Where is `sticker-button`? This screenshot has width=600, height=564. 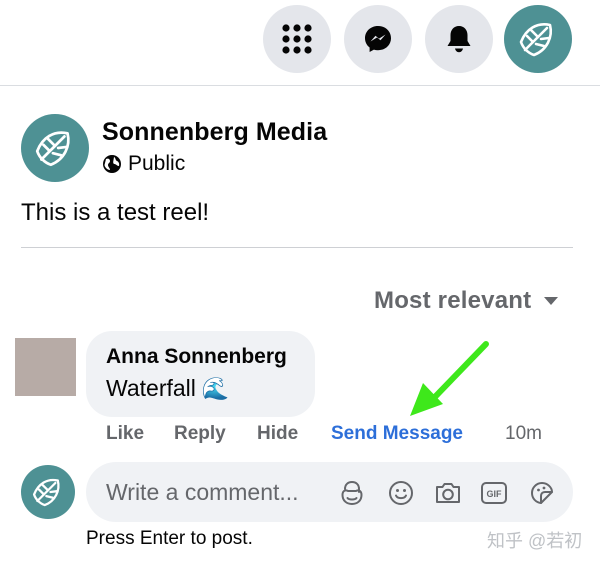
sticker-button is located at coordinates (542, 493).